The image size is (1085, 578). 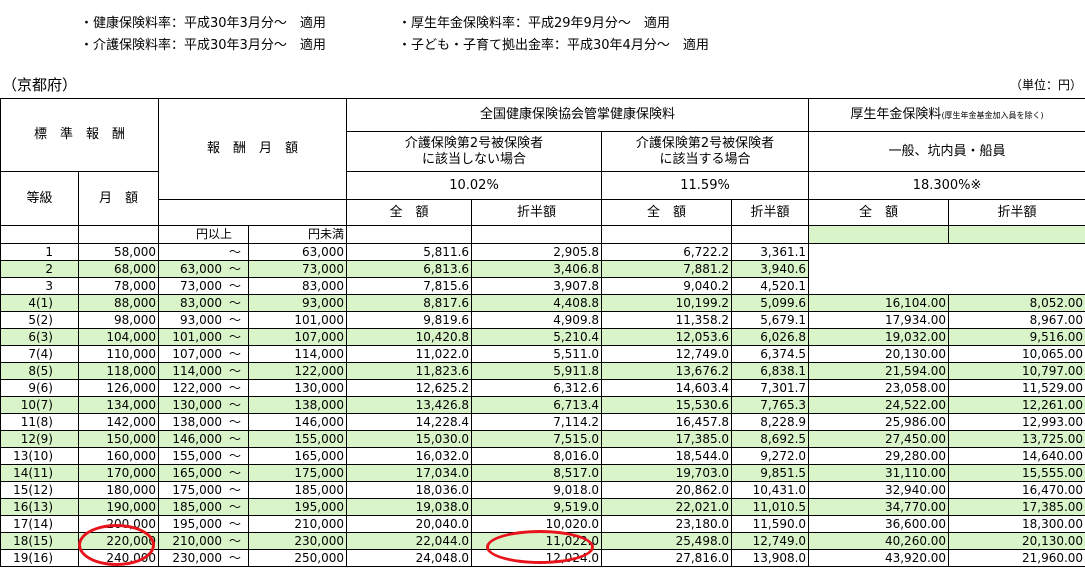 What do you see at coordinates (770, 354) in the screenshot?
I see `care-half-cell: 6,374.5` at bounding box center [770, 354].